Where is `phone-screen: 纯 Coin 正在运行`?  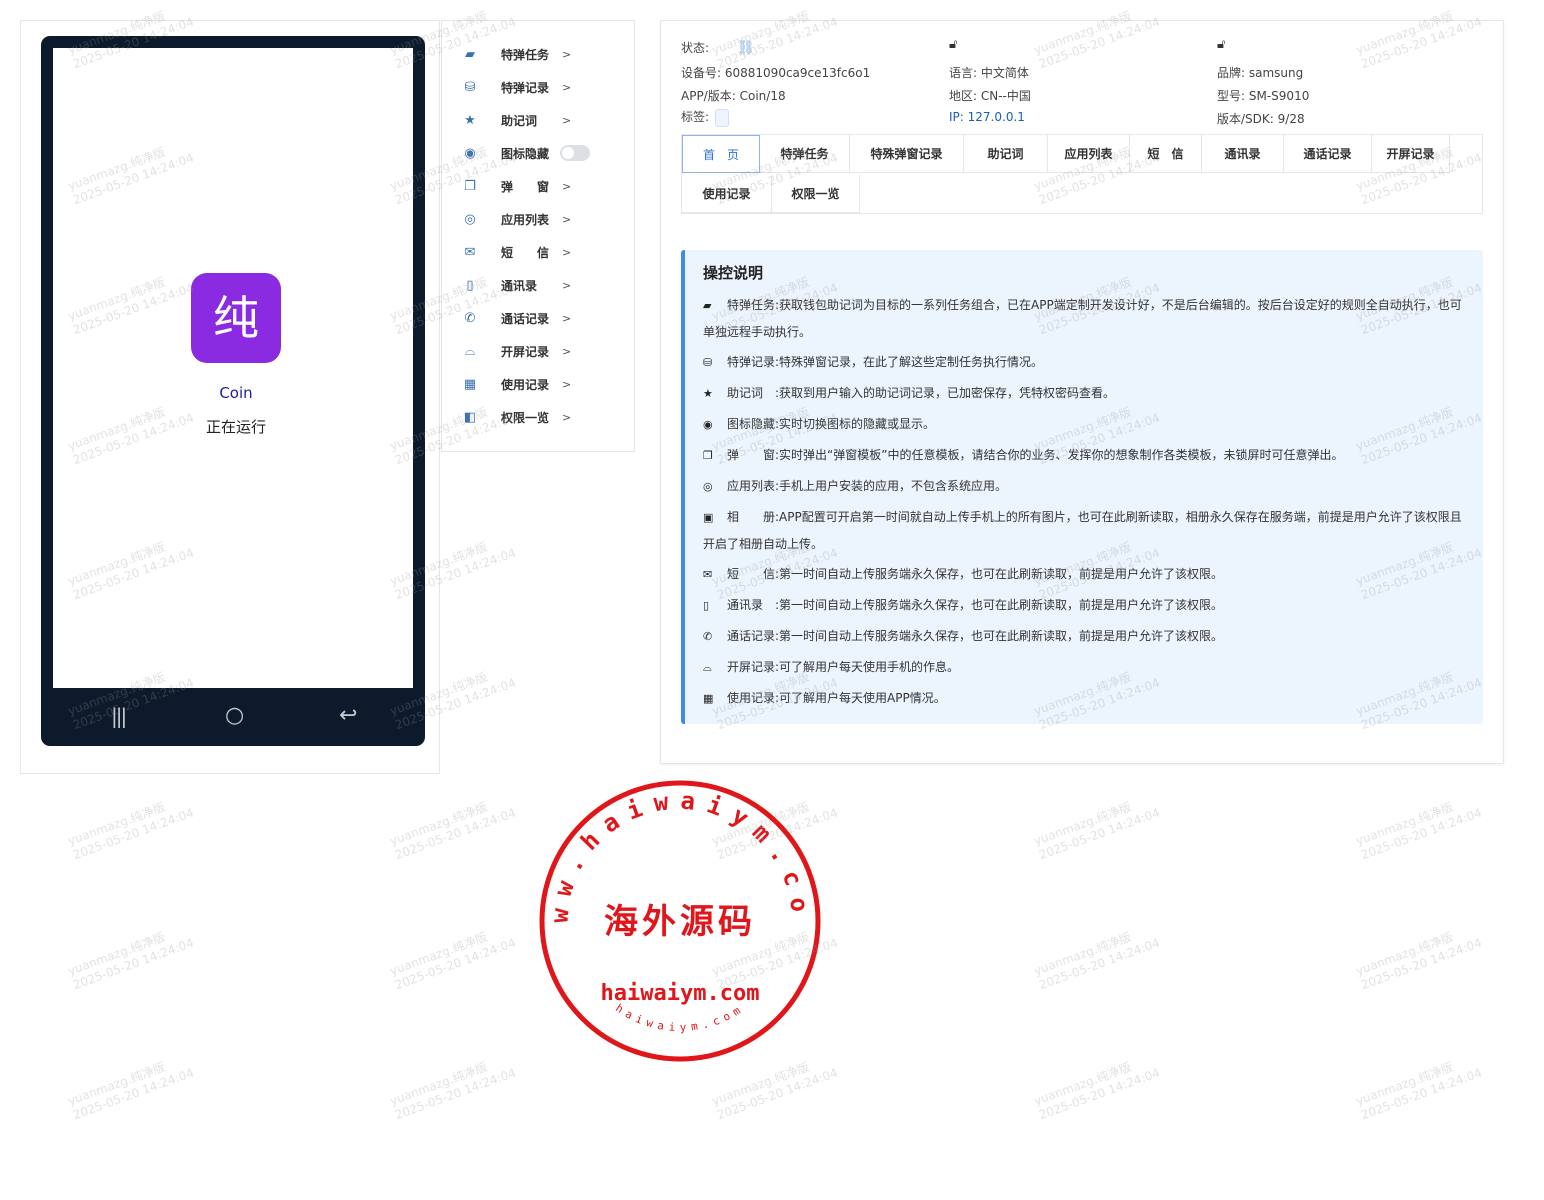 phone-screen: 纯 Coin 正在运行 is located at coordinates (233, 368).